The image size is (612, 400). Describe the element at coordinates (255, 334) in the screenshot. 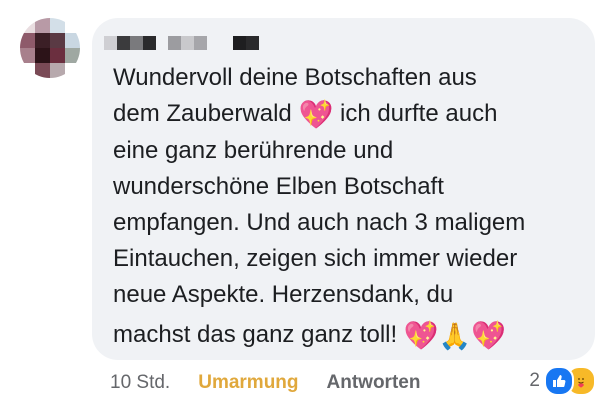

I see `comment-line-part: machst das ganz ganz toll!` at that location.